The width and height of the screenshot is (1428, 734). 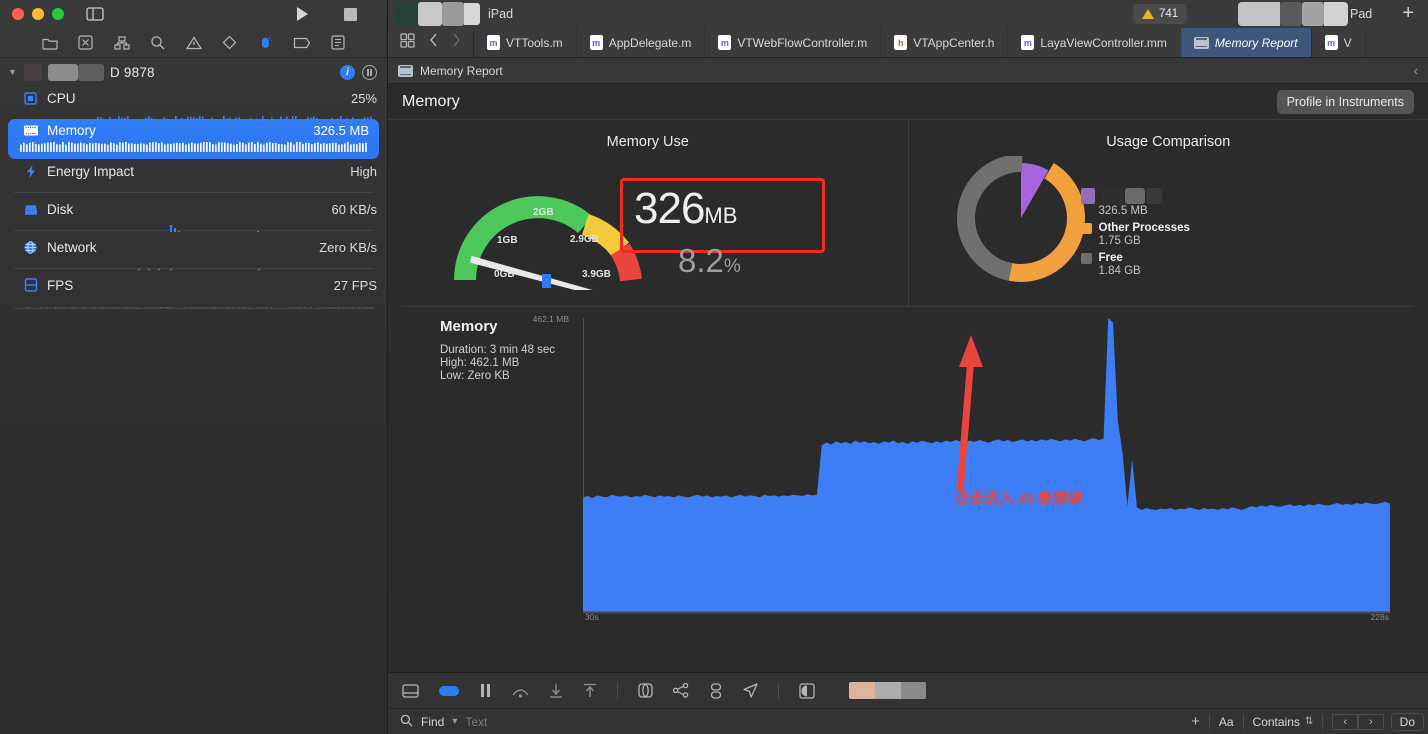 I want to click on fps-icon, so click(x=30, y=285).